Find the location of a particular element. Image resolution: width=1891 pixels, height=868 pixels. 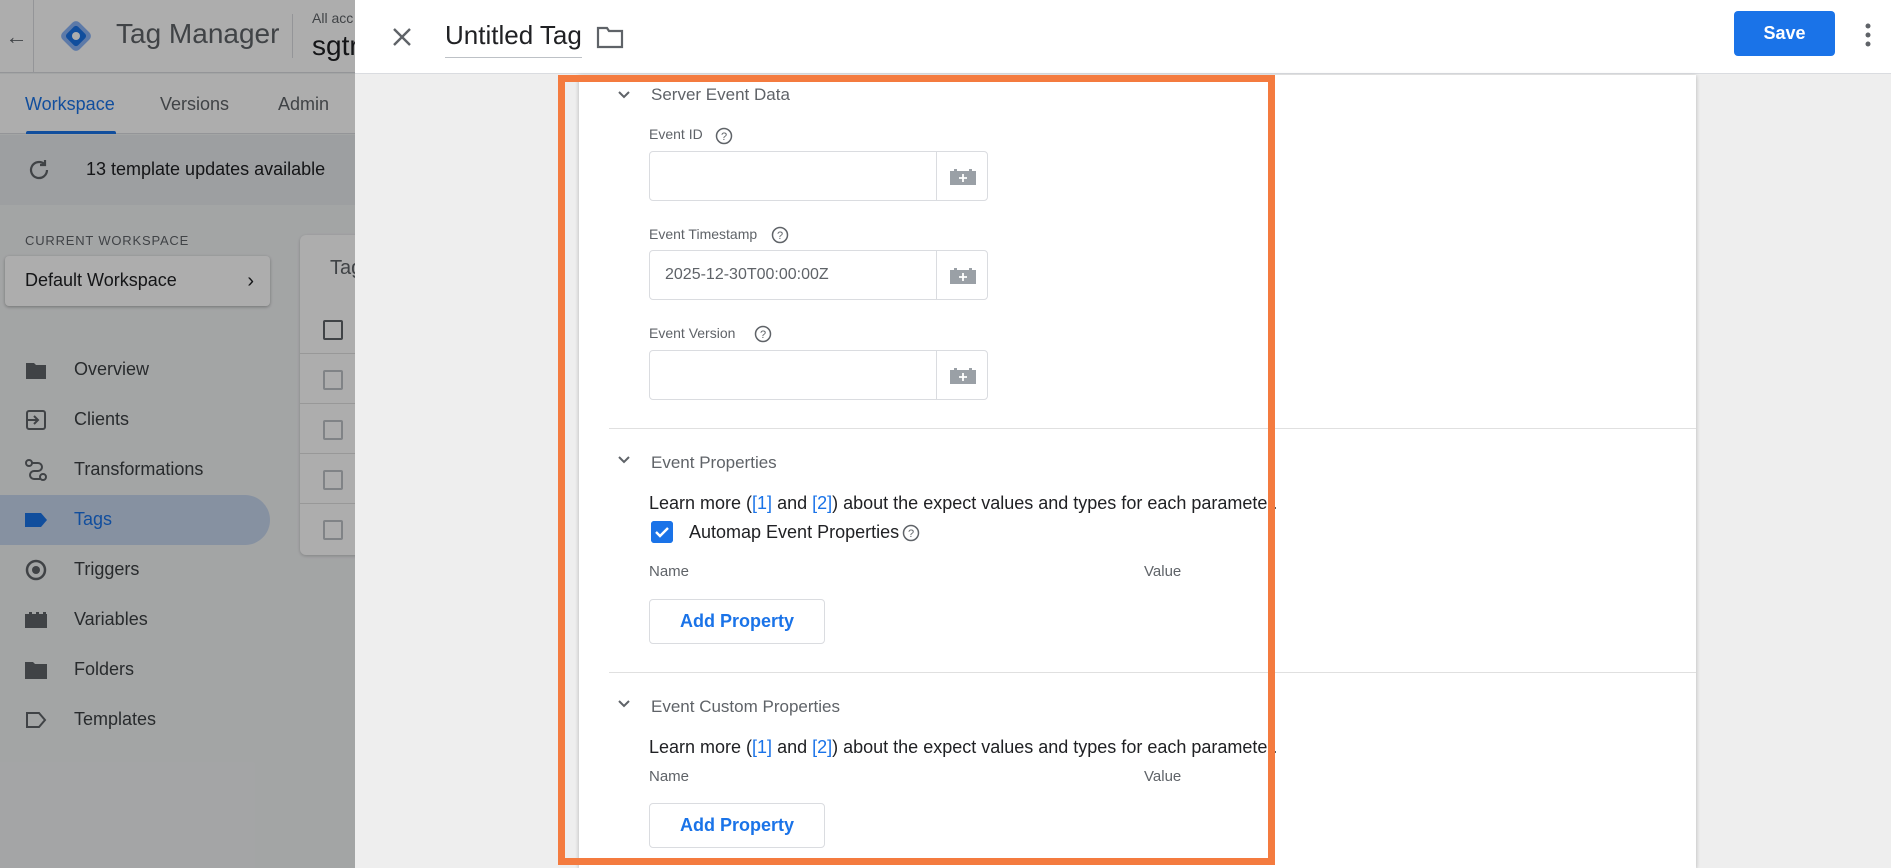

event-id-label: Event ID is located at coordinates (676, 134).